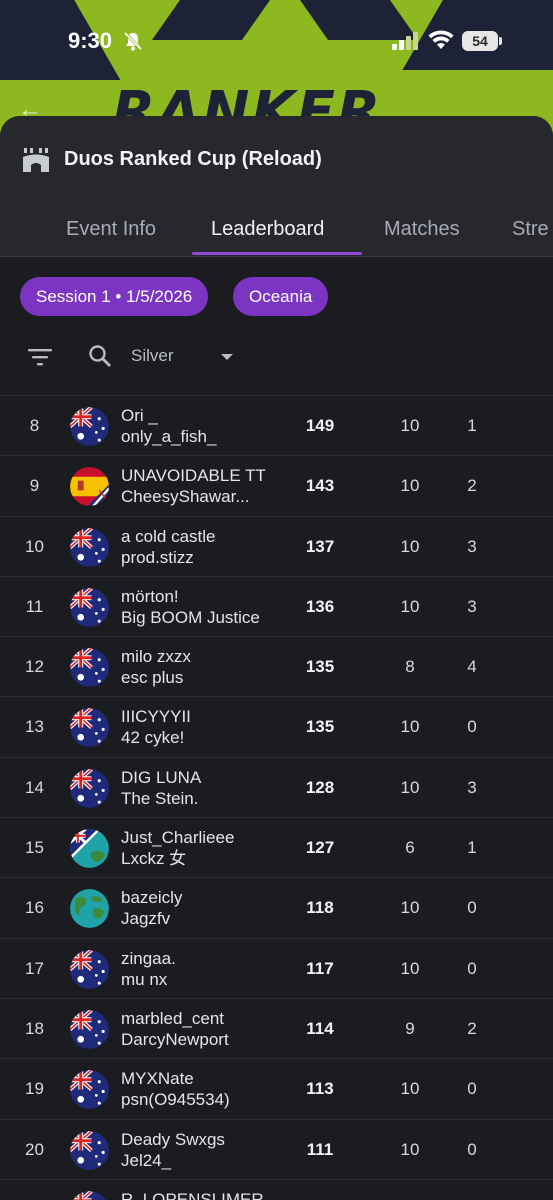  I want to click on player-one-name: Just_Charlieee, so click(178, 838).